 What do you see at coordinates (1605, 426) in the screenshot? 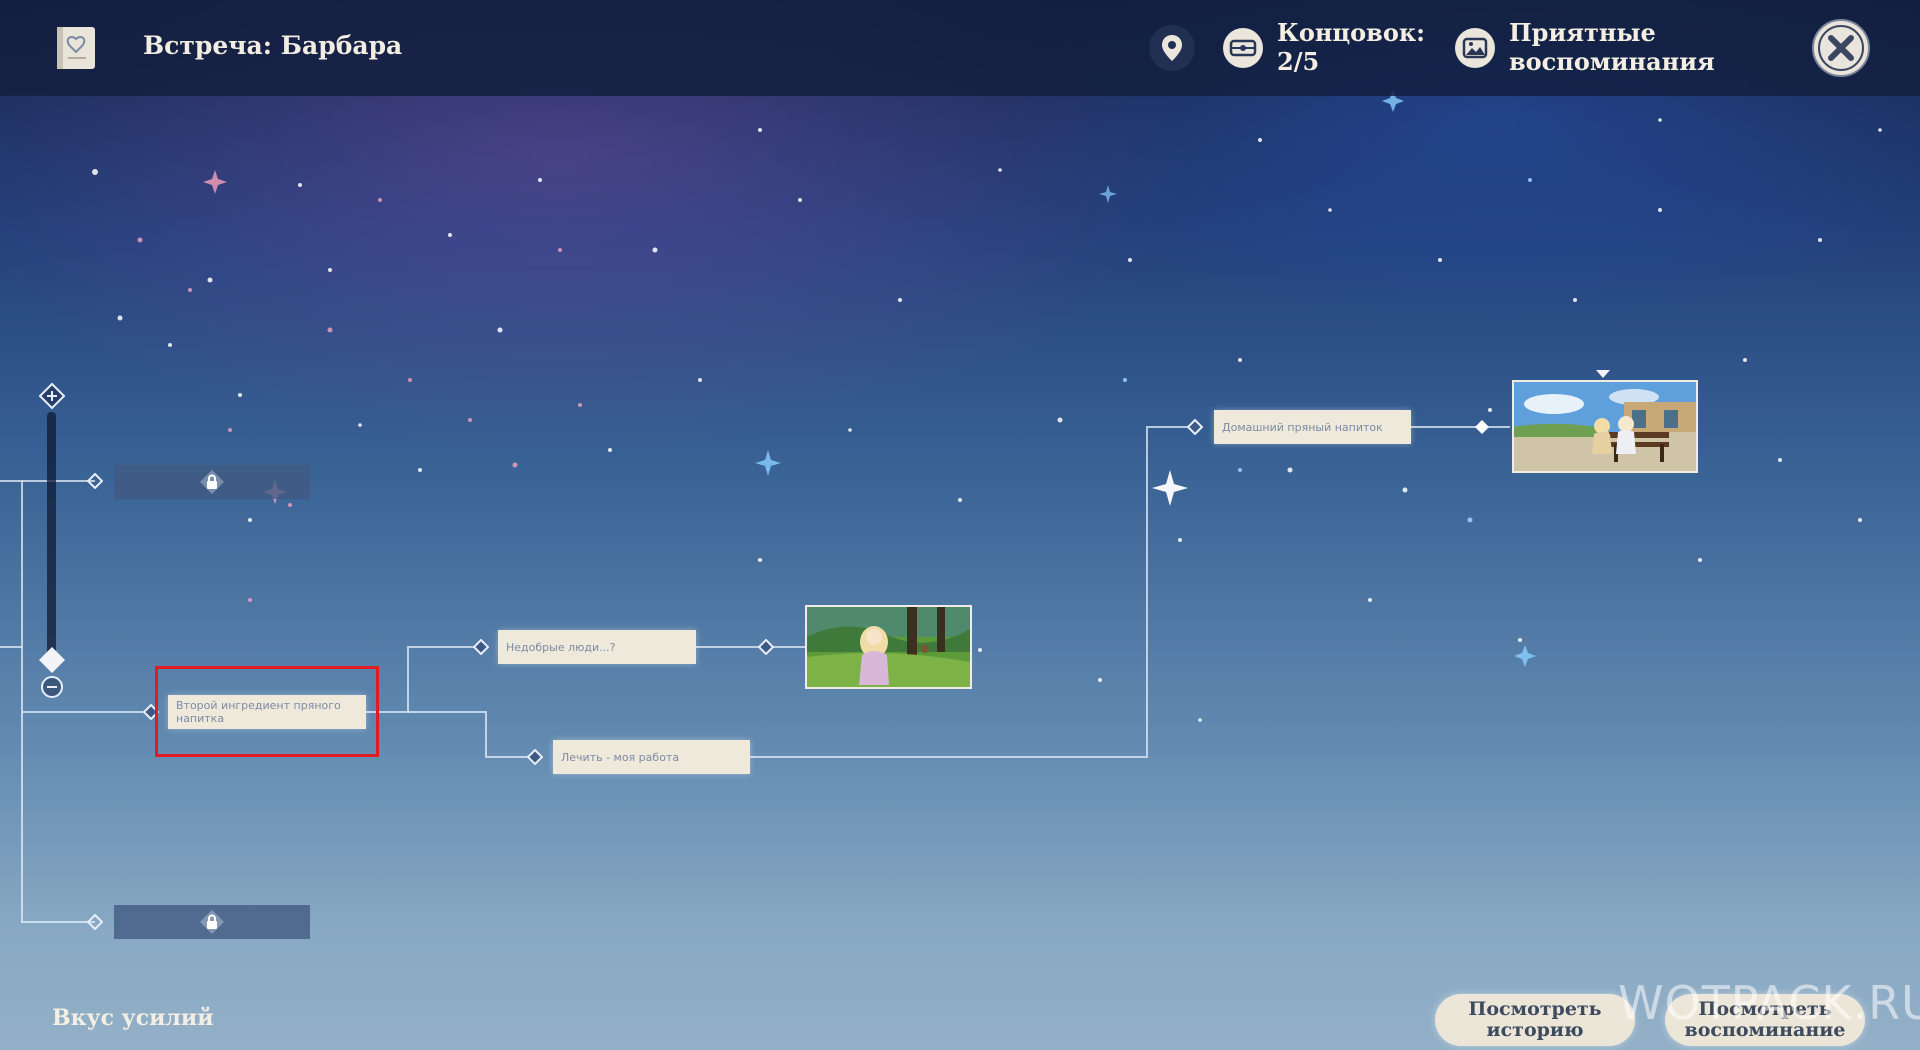
I see `memory-thumbnail-bench` at bounding box center [1605, 426].